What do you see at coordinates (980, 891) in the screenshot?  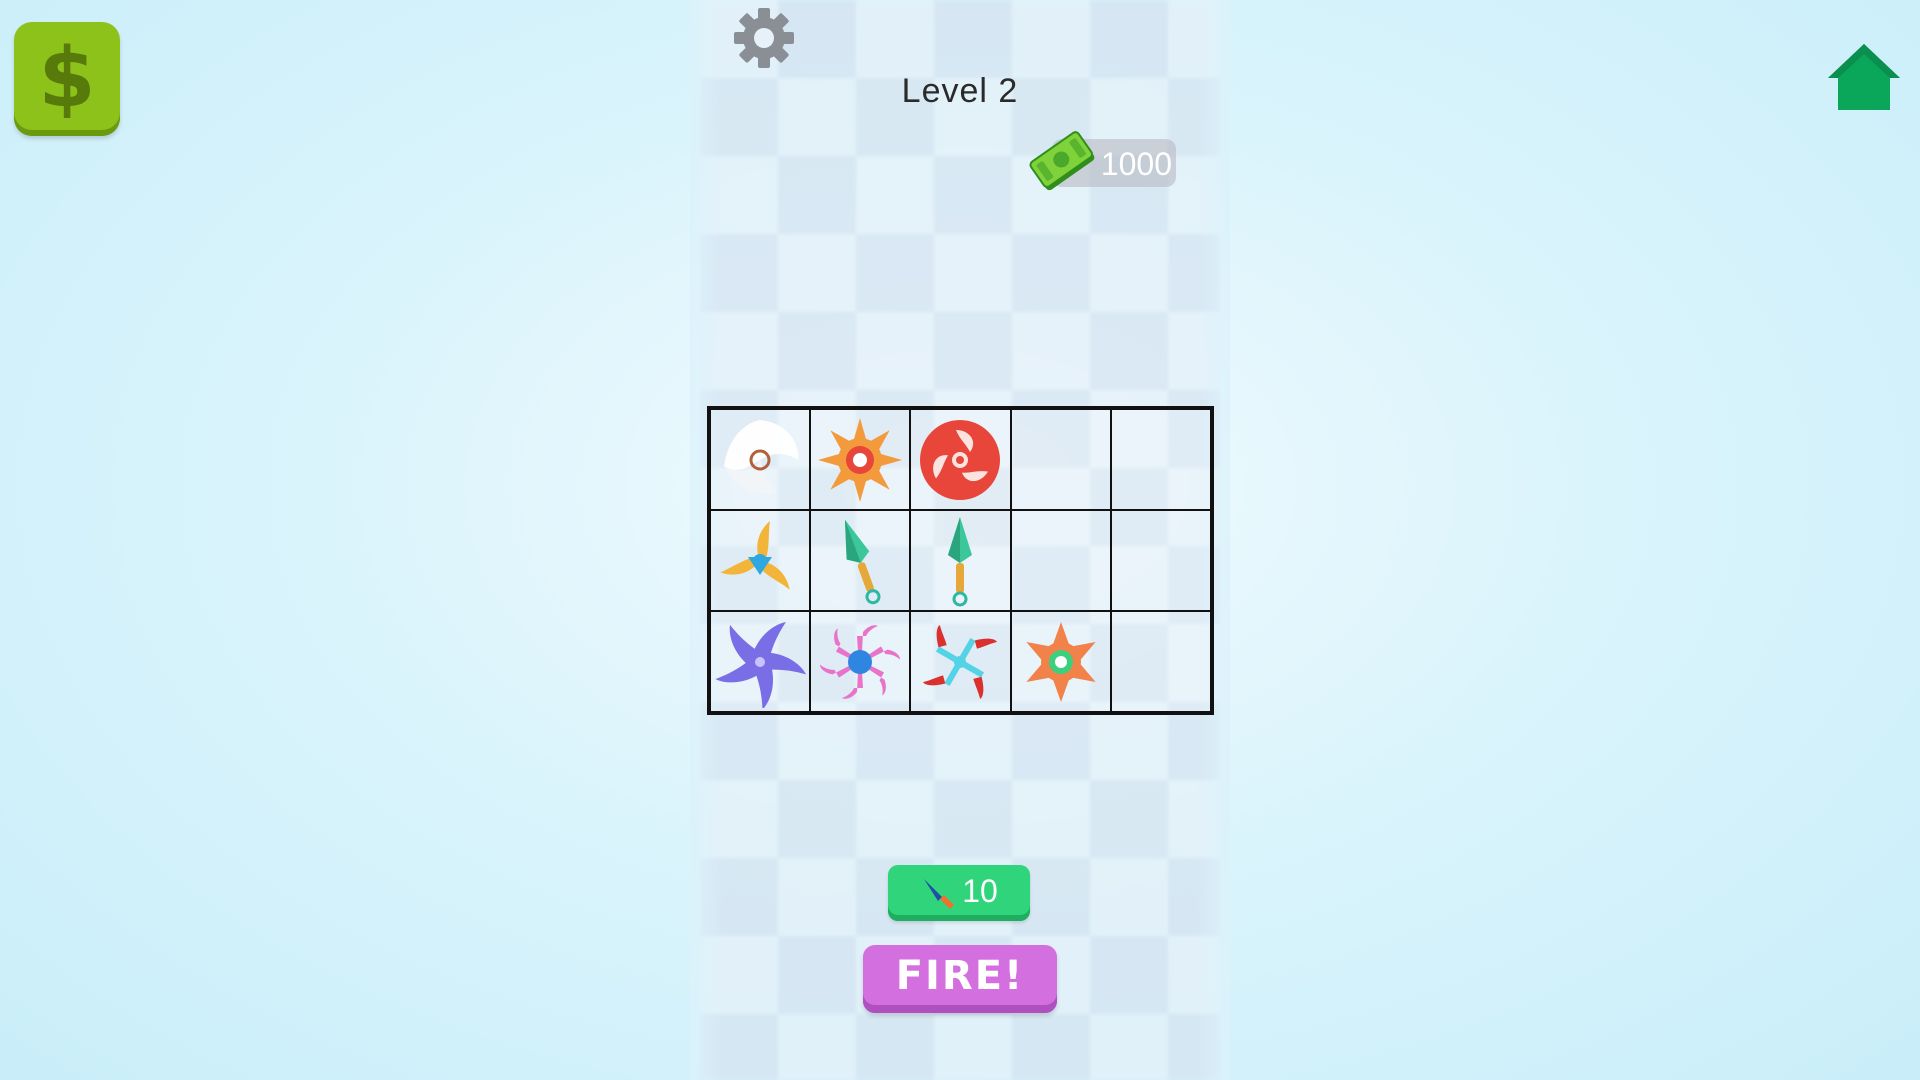 I see `ammo-count: 10` at bounding box center [980, 891].